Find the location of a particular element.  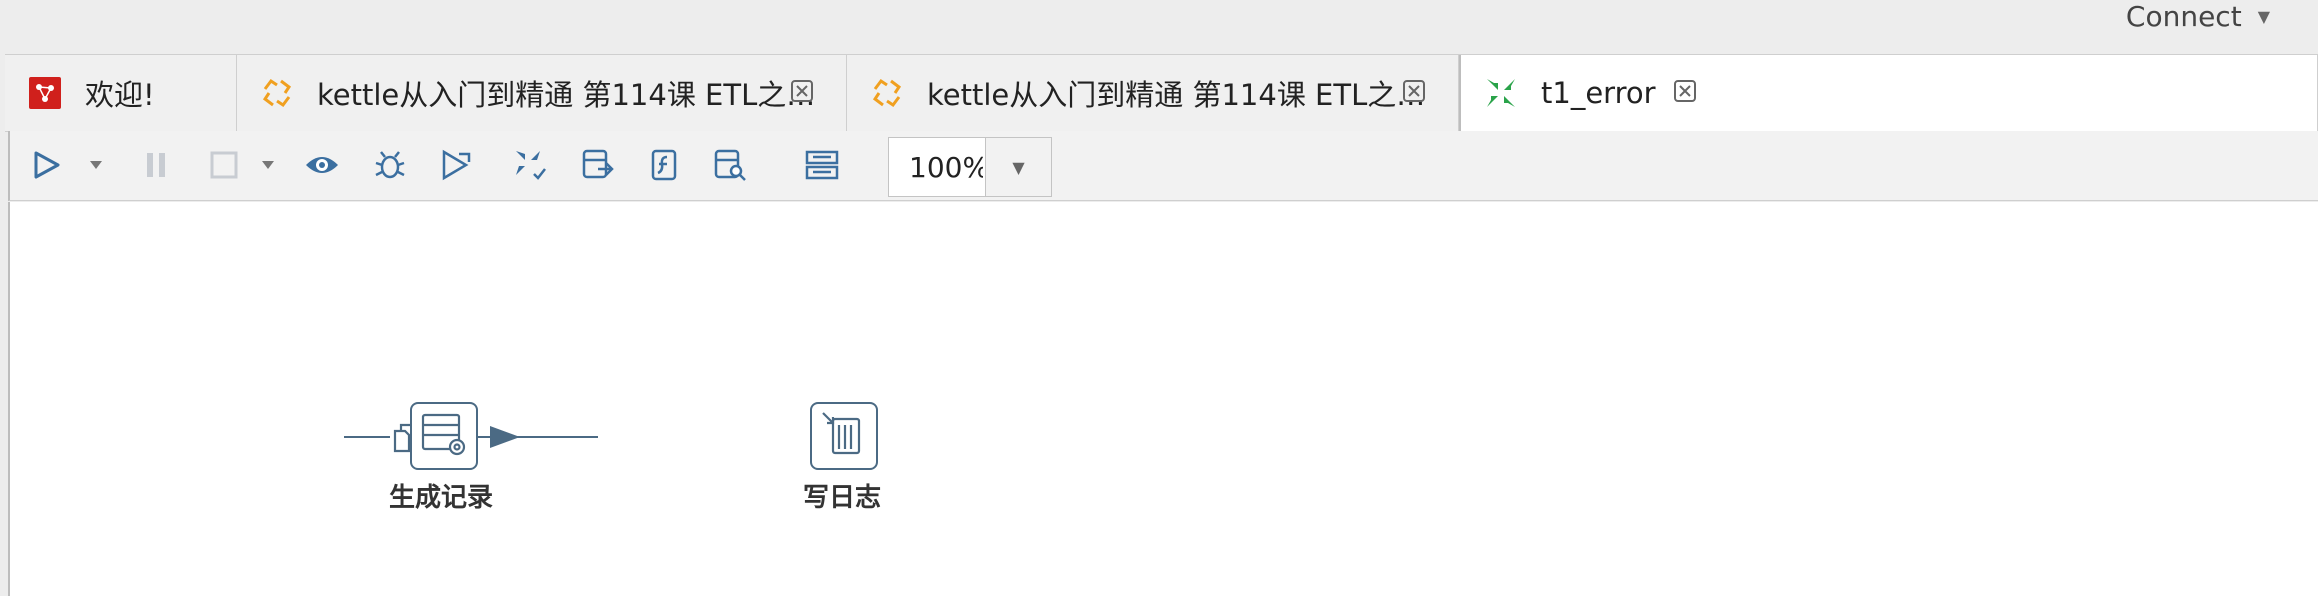

tab-label: t1_error is located at coordinates (1598, 93).